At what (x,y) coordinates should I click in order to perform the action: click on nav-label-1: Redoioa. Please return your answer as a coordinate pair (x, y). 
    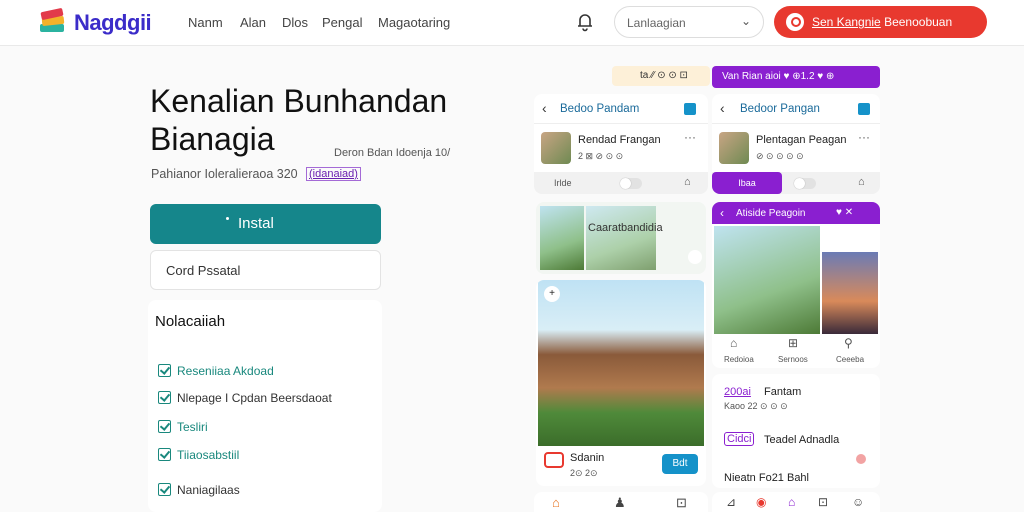
    Looking at the image, I should click on (739, 359).